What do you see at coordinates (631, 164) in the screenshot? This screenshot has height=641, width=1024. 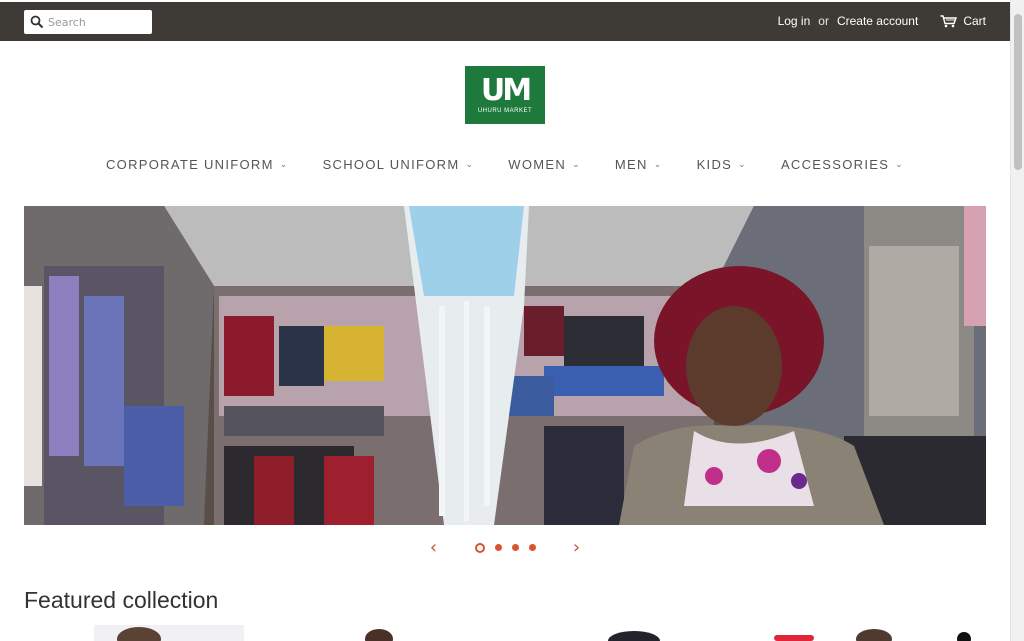 I see `nav-label: MEN` at bounding box center [631, 164].